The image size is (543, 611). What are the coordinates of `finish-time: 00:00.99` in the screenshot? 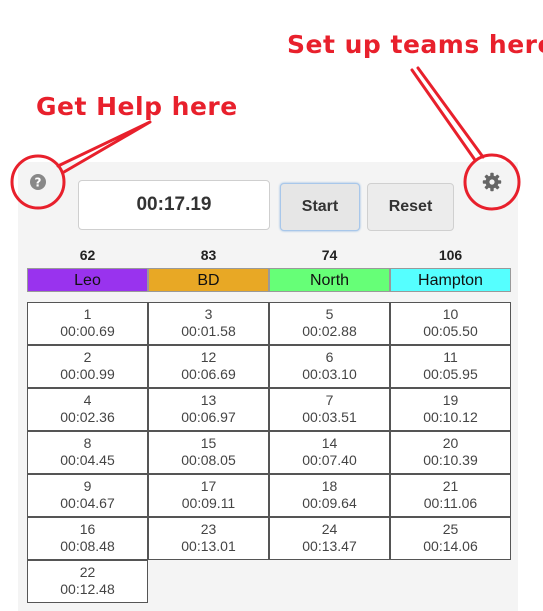 It's located at (87, 374).